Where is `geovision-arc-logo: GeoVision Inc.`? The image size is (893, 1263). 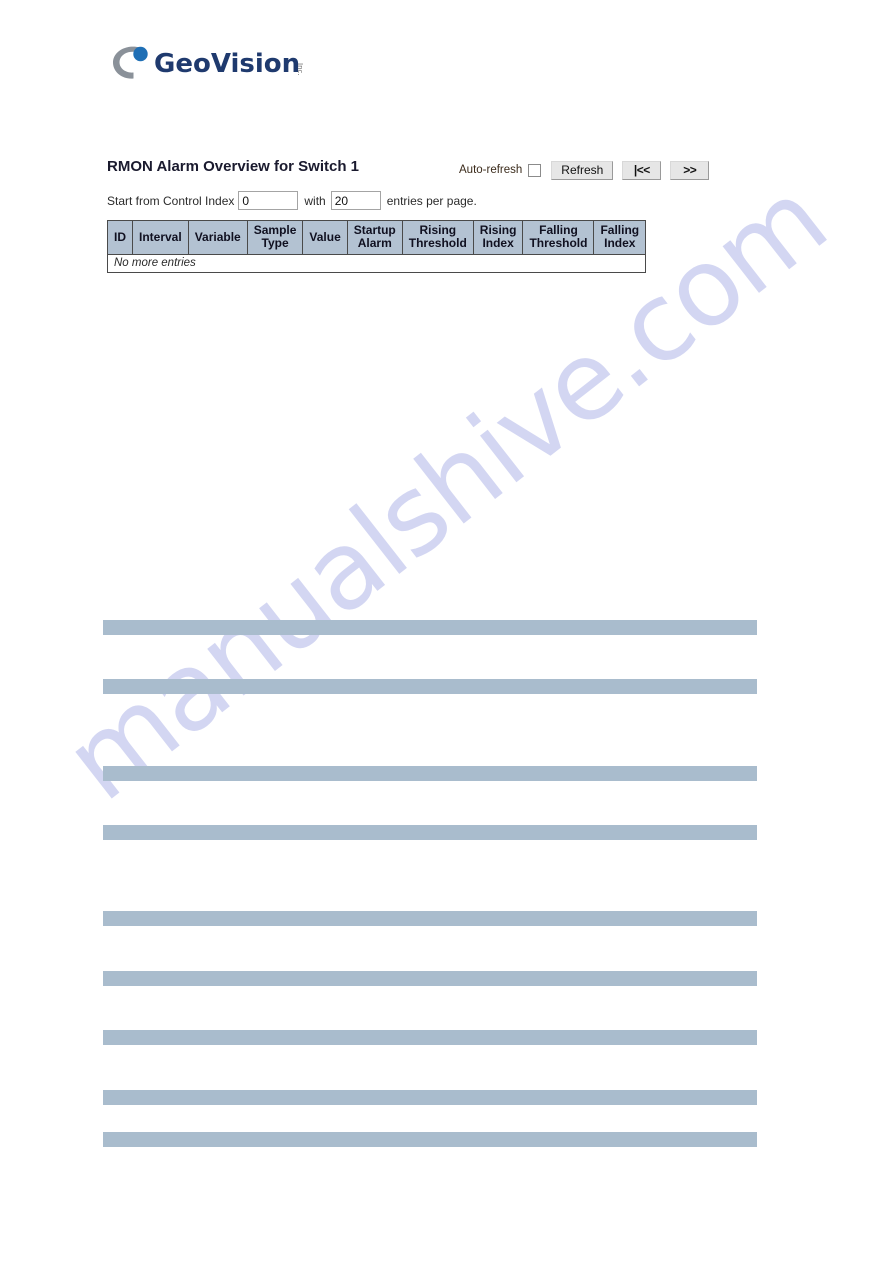
geovision-arc-logo: GeoVision Inc. is located at coordinates (208, 62).